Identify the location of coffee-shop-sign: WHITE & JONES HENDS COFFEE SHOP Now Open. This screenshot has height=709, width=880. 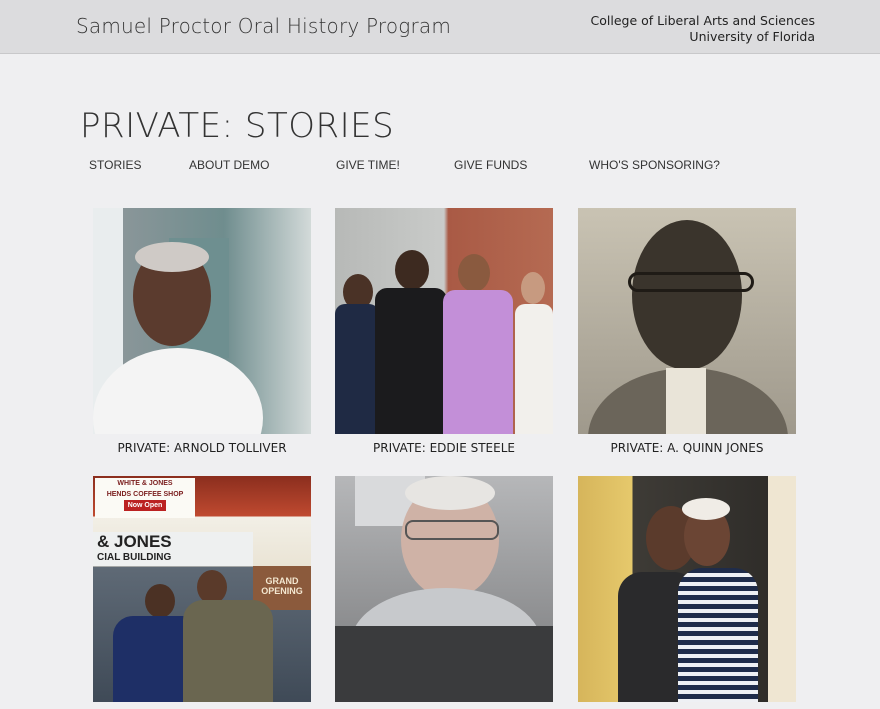
(145, 498).